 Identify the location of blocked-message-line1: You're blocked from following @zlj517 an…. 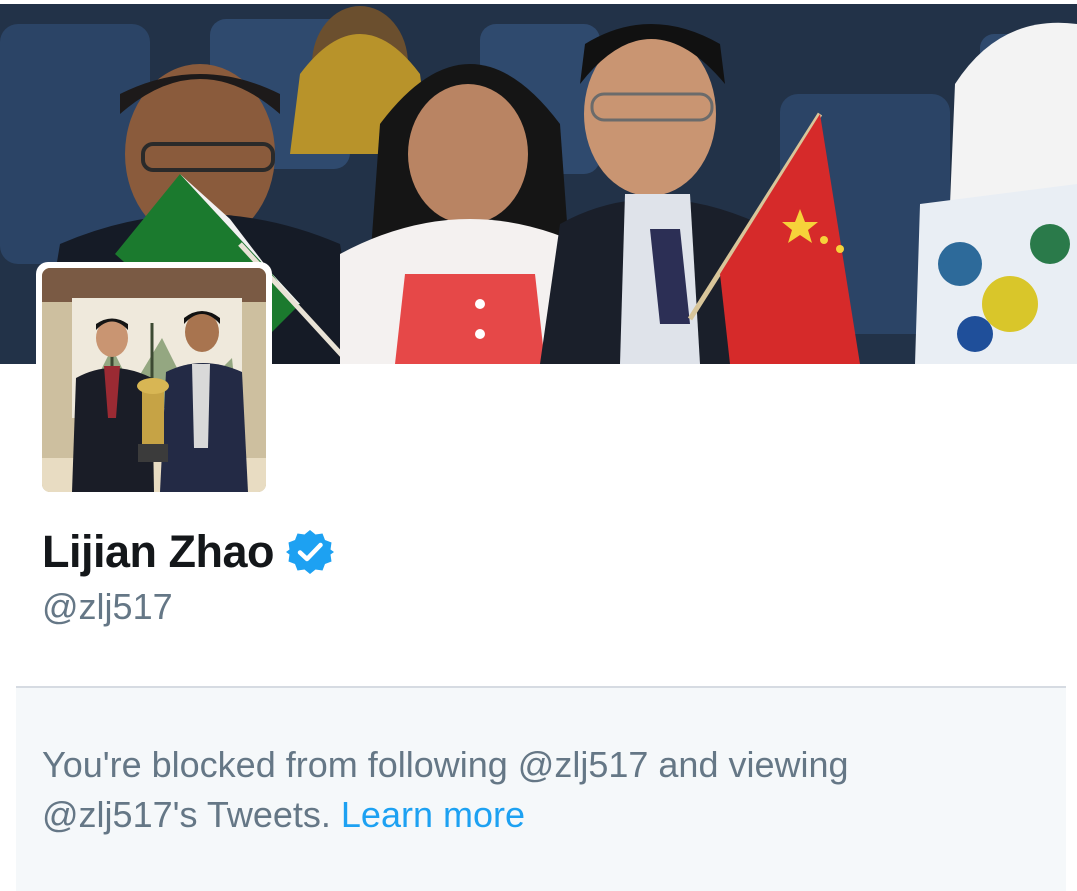
(445, 764).